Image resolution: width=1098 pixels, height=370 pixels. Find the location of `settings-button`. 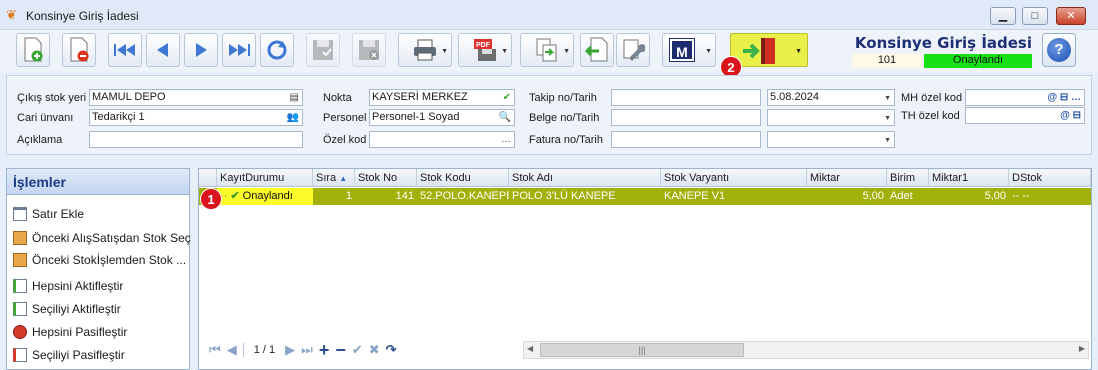

settings-button is located at coordinates (633, 50).